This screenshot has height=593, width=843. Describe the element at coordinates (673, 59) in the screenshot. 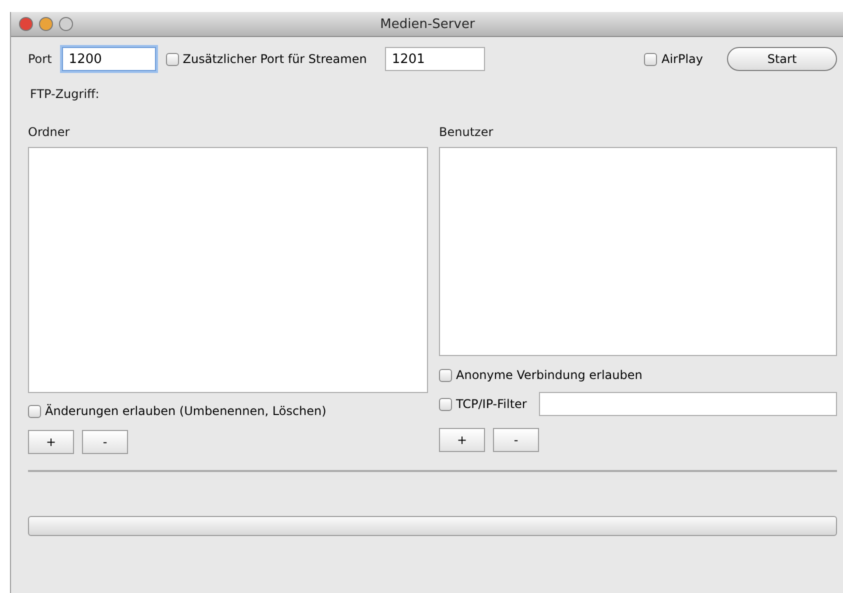

I see `checkbox: AirPlay` at that location.